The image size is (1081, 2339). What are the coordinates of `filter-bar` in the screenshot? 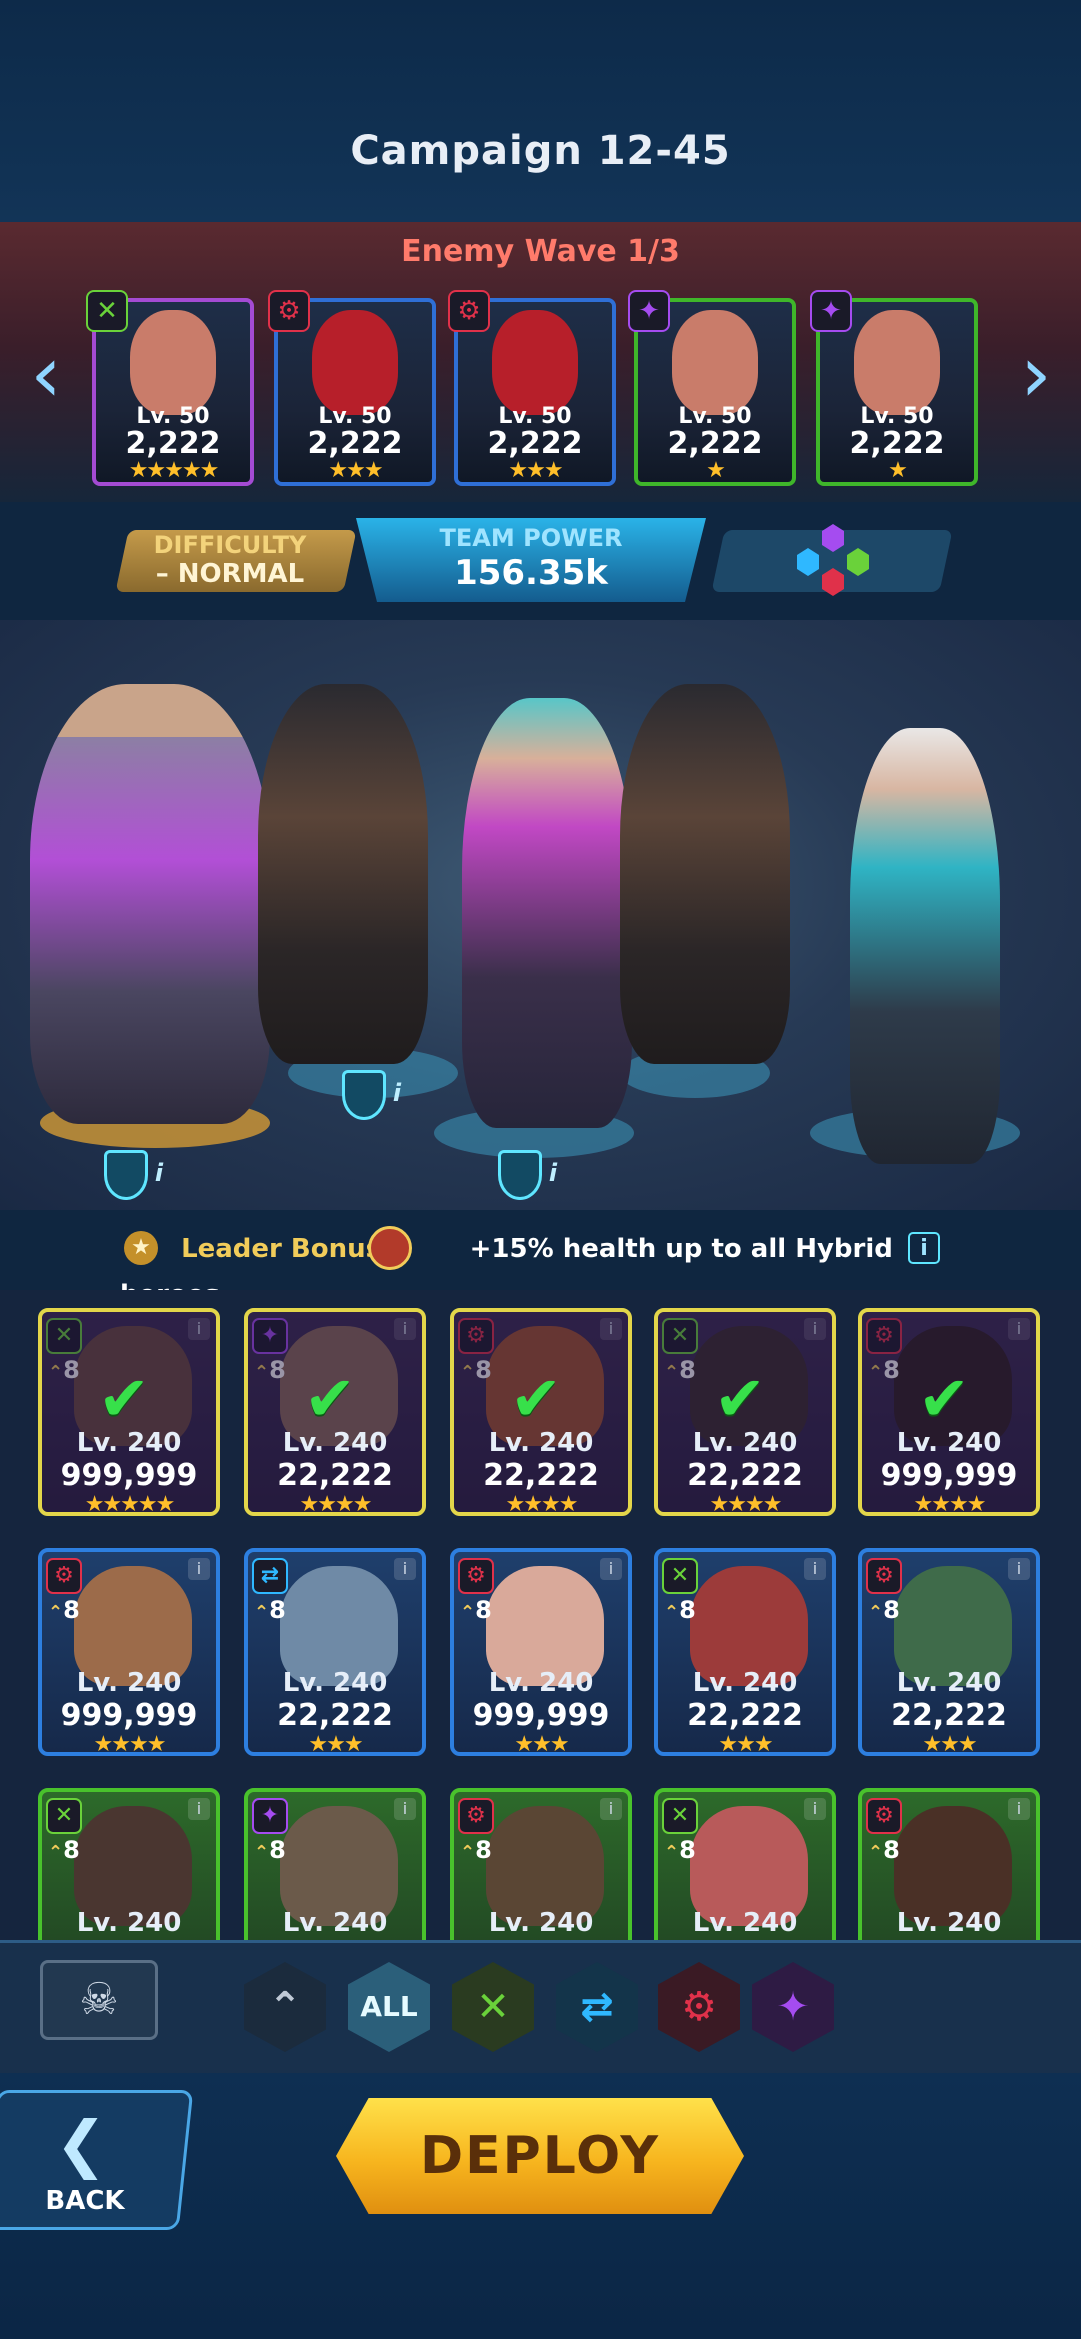 It's located at (540, 2006).